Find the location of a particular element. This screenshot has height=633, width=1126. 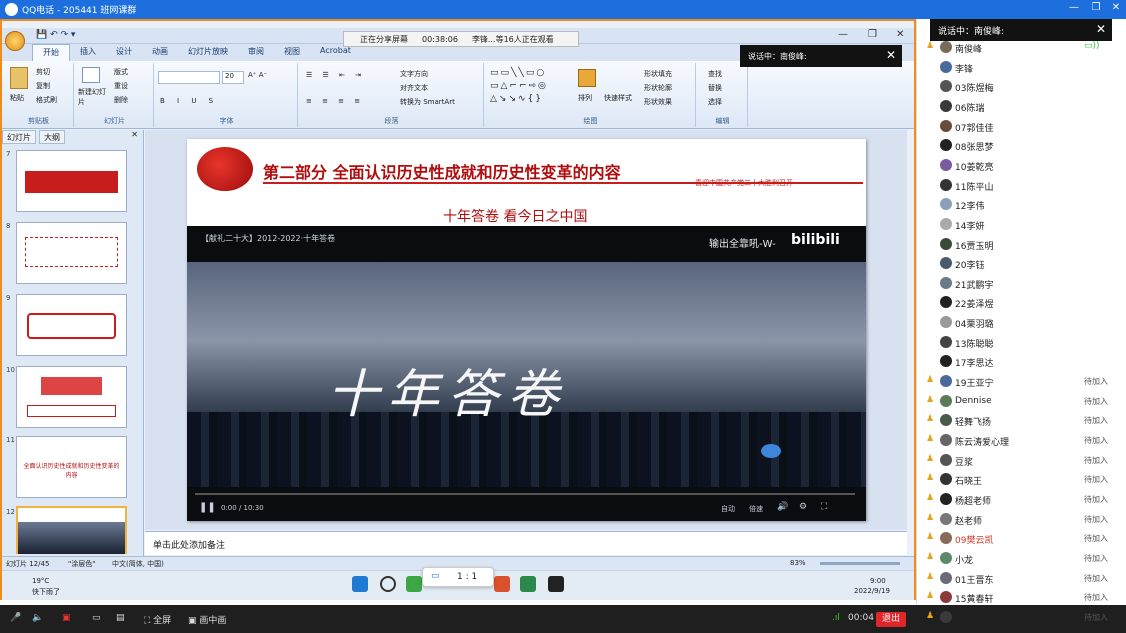

member-row: 10姜乾亮 is located at coordinates (1019, 166).